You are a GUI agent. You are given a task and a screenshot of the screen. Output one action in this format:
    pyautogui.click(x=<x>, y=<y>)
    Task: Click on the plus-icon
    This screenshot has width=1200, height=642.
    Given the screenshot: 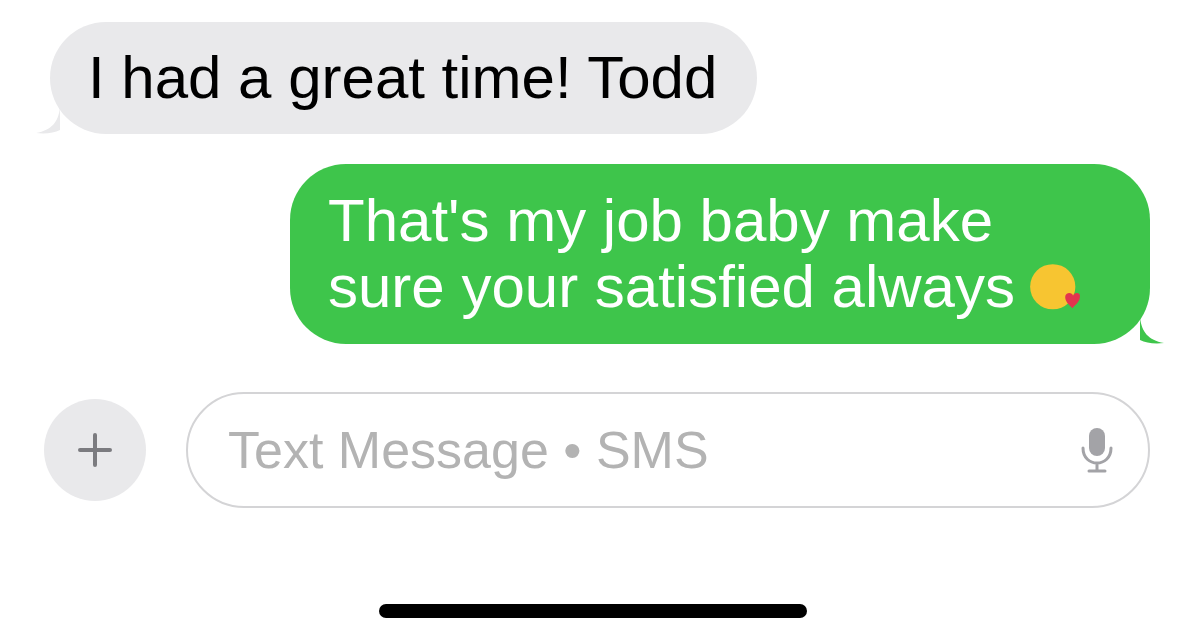 What is the action you would take?
    pyautogui.click(x=95, y=450)
    